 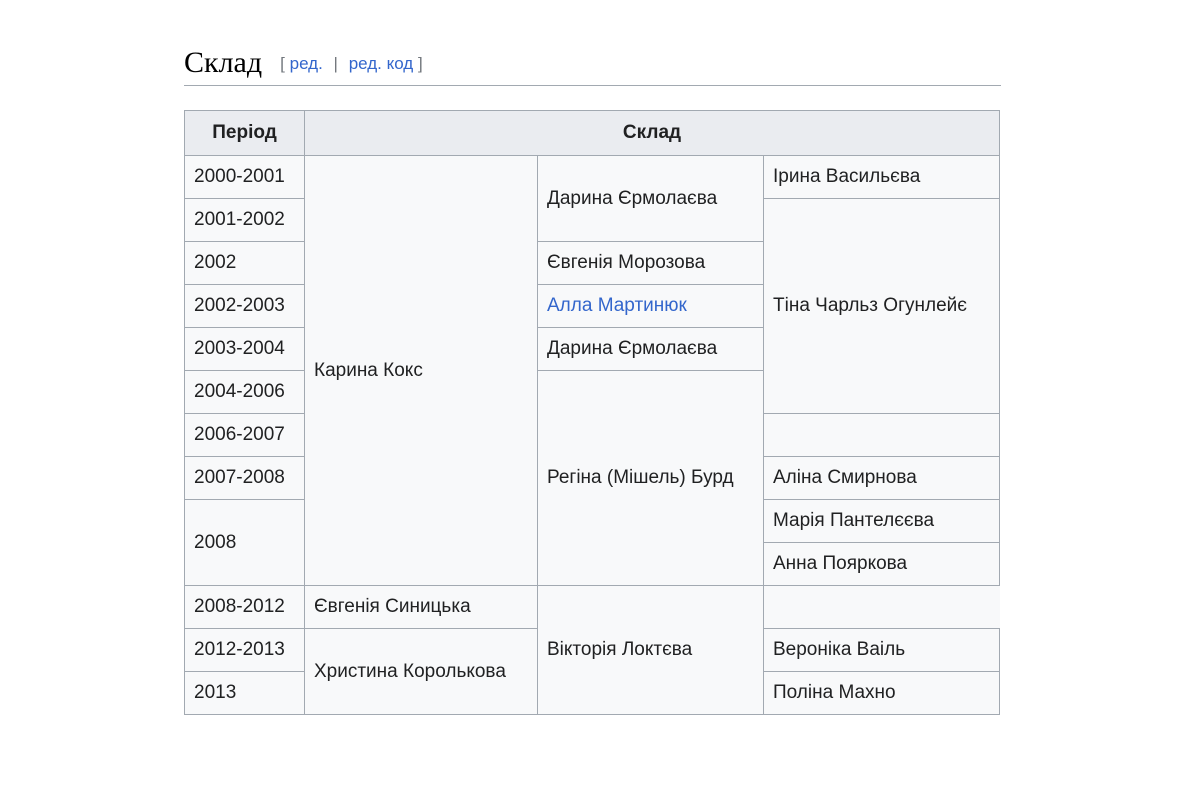 What do you see at coordinates (244, 392) in the screenshot?
I see `period-cell: 2004-2006` at bounding box center [244, 392].